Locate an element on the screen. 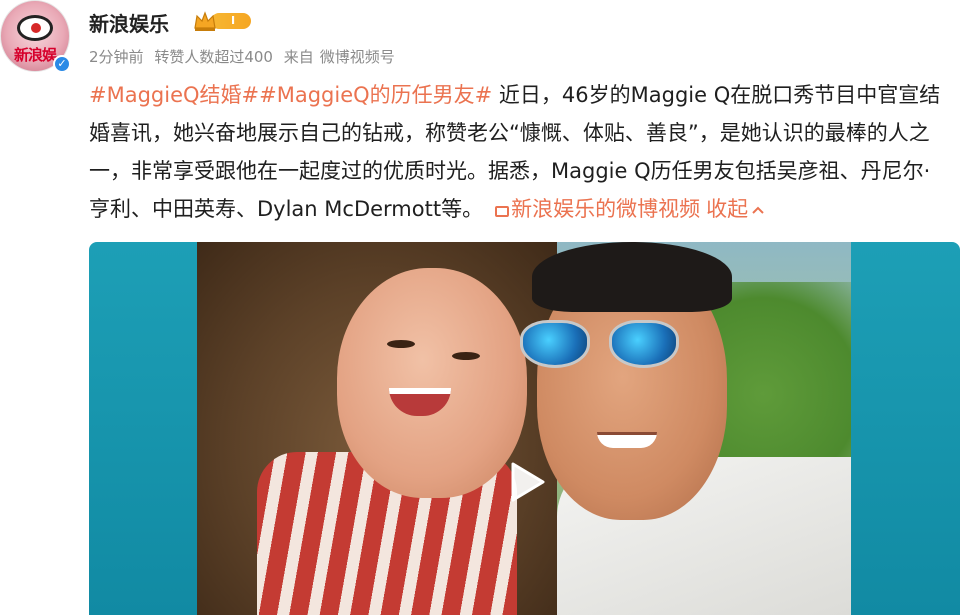 This screenshot has width=960, height=615. verified-icon: ✓ is located at coordinates (62, 64).